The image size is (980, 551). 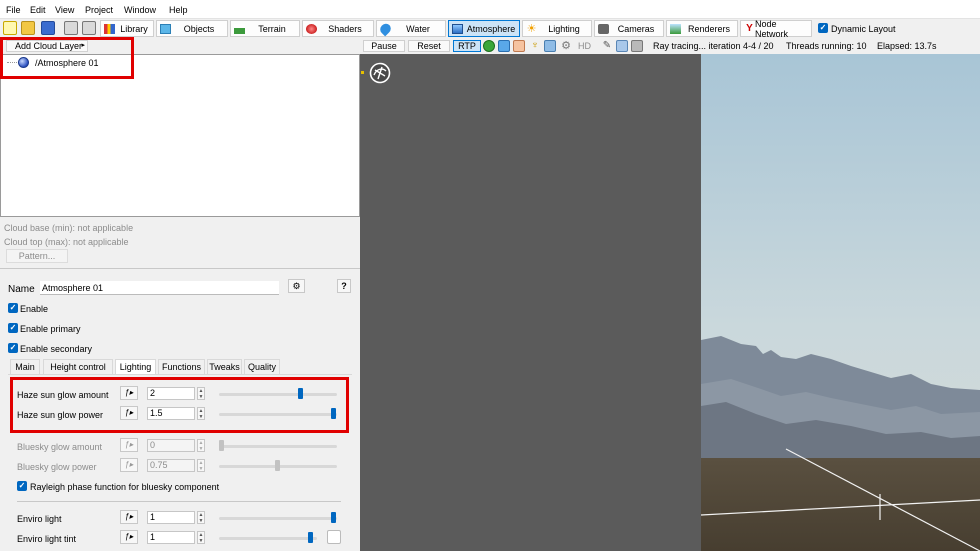 What do you see at coordinates (64, 10) in the screenshot?
I see `menu-view: View` at bounding box center [64, 10].